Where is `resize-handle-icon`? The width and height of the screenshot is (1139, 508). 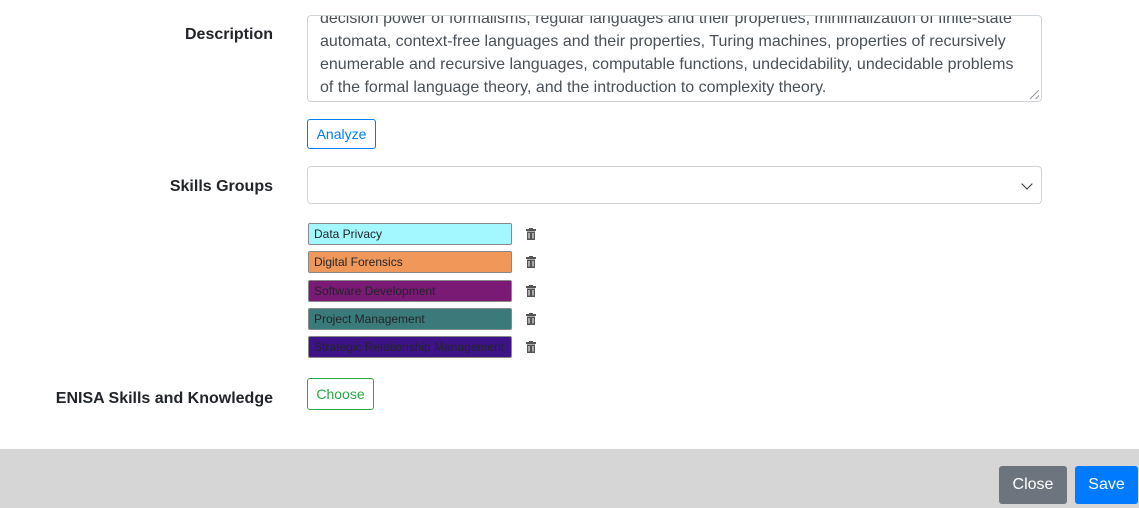
resize-handle-icon is located at coordinates (1034, 94).